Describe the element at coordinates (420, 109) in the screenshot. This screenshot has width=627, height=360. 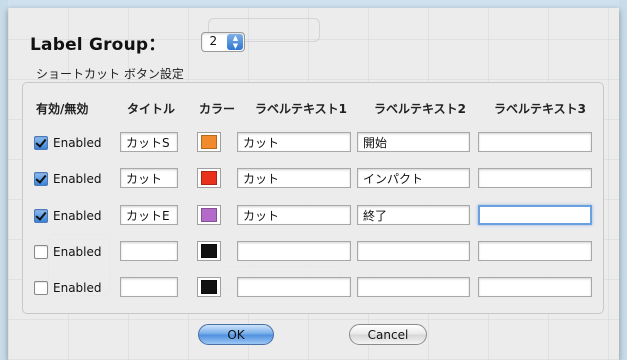
I see `header-label2: ラベルテキスト2` at that location.